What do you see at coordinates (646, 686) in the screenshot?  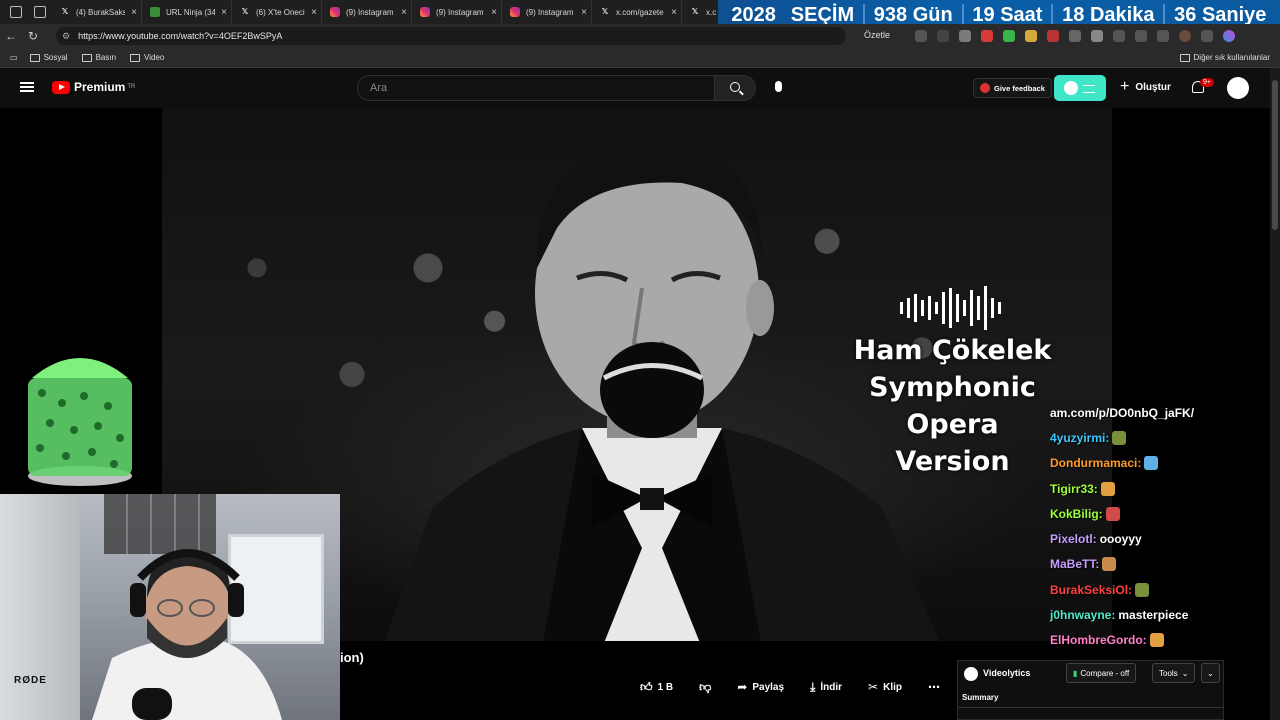 I see `thumbs-up-icon: 👍︎` at bounding box center [646, 686].